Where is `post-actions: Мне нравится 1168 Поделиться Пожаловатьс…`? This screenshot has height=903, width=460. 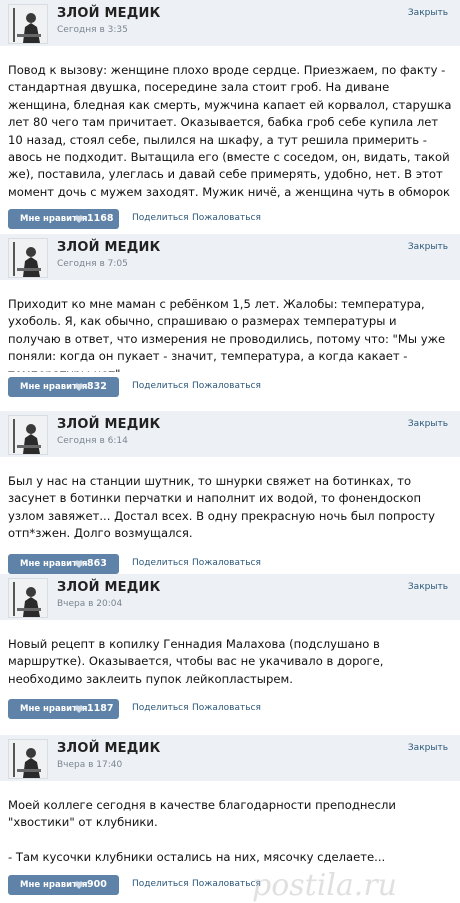 post-actions: Мне нравится 1168 Поделиться Пожаловатьс… is located at coordinates (230, 219).